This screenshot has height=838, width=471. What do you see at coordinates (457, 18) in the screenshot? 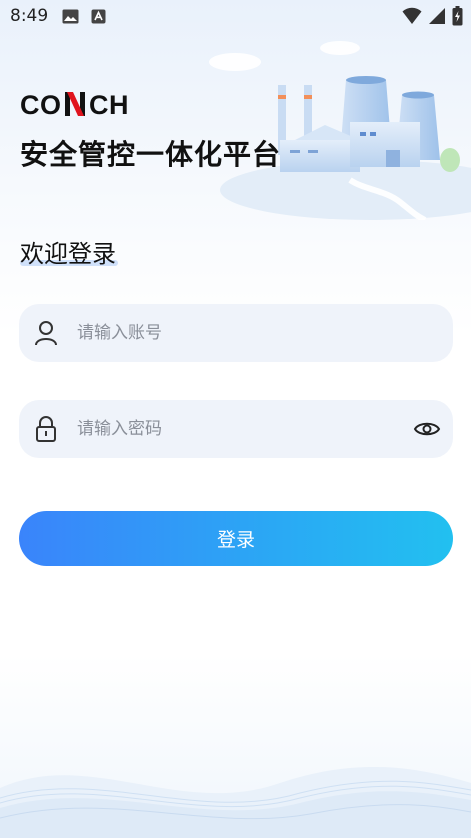
I see `battery-icon` at bounding box center [457, 18].